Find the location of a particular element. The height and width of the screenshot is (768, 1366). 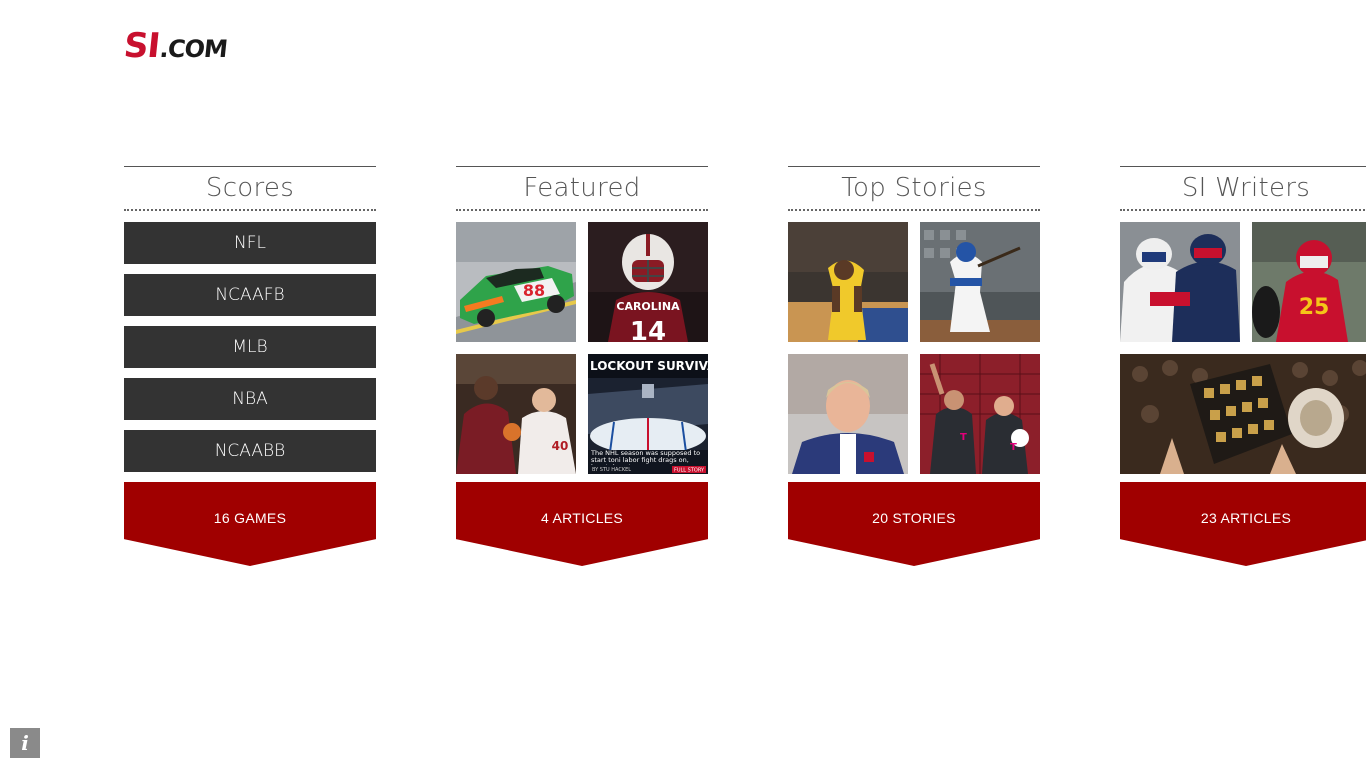

score-button-mlb: MLB is located at coordinates (250, 347).